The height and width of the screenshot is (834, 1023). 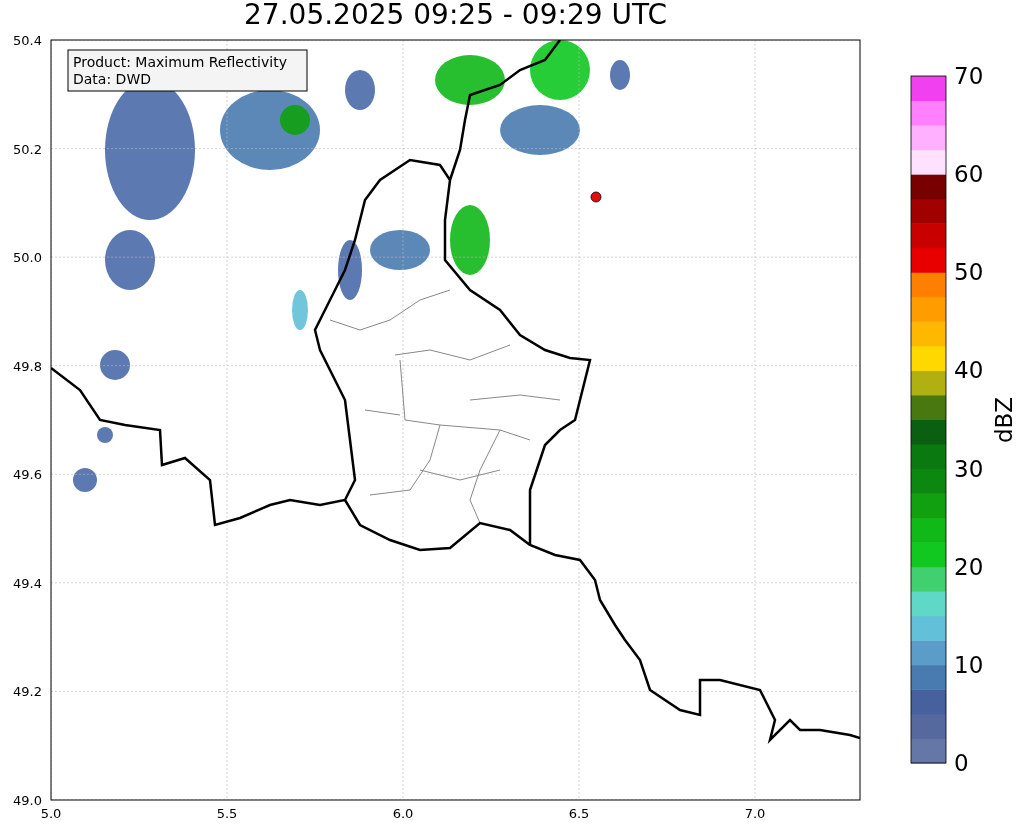 What do you see at coordinates (27, 149) in the screenshot?
I see `y-tick-label: 50.2` at bounding box center [27, 149].